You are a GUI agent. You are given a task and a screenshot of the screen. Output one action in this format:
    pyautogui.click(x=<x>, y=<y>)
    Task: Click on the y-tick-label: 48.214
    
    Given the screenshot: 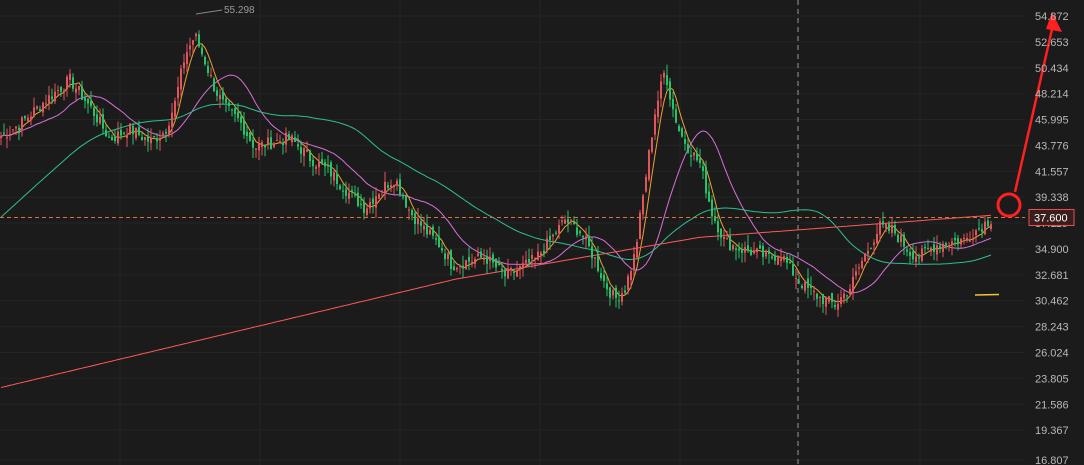 What is the action you would take?
    pyautogui.click(x=1052, y=95)
    